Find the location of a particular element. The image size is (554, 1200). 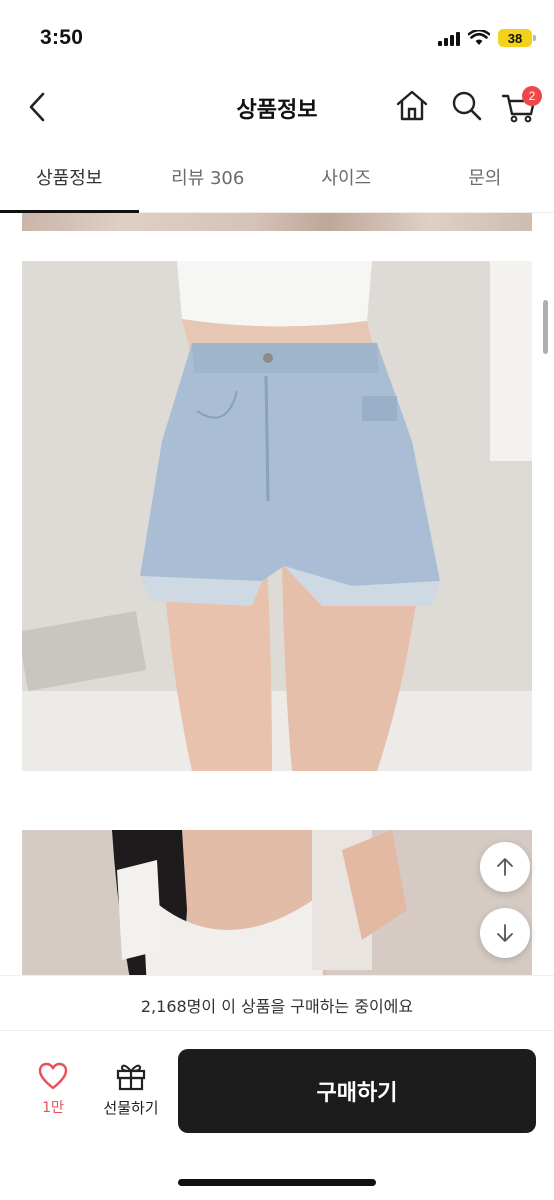

tab-reviews: 리뷰 306 is located at coordinates (208, 177).